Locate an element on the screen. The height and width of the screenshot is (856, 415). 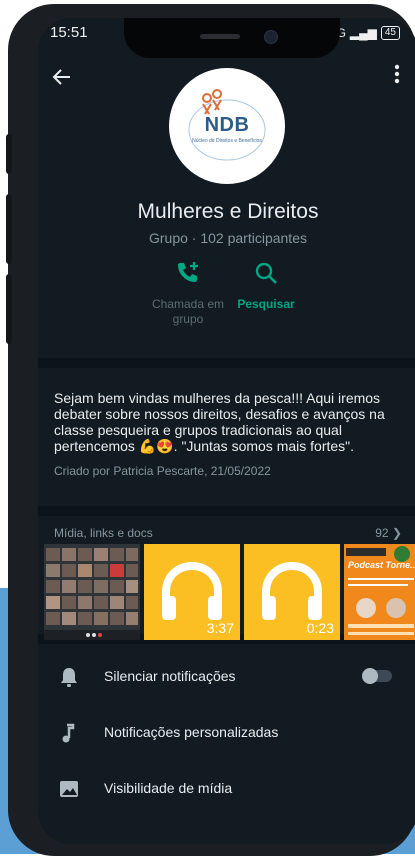
group-avatar: NDB Núcleo de Direitos e Benefícios is located at coordinates (227, 126).